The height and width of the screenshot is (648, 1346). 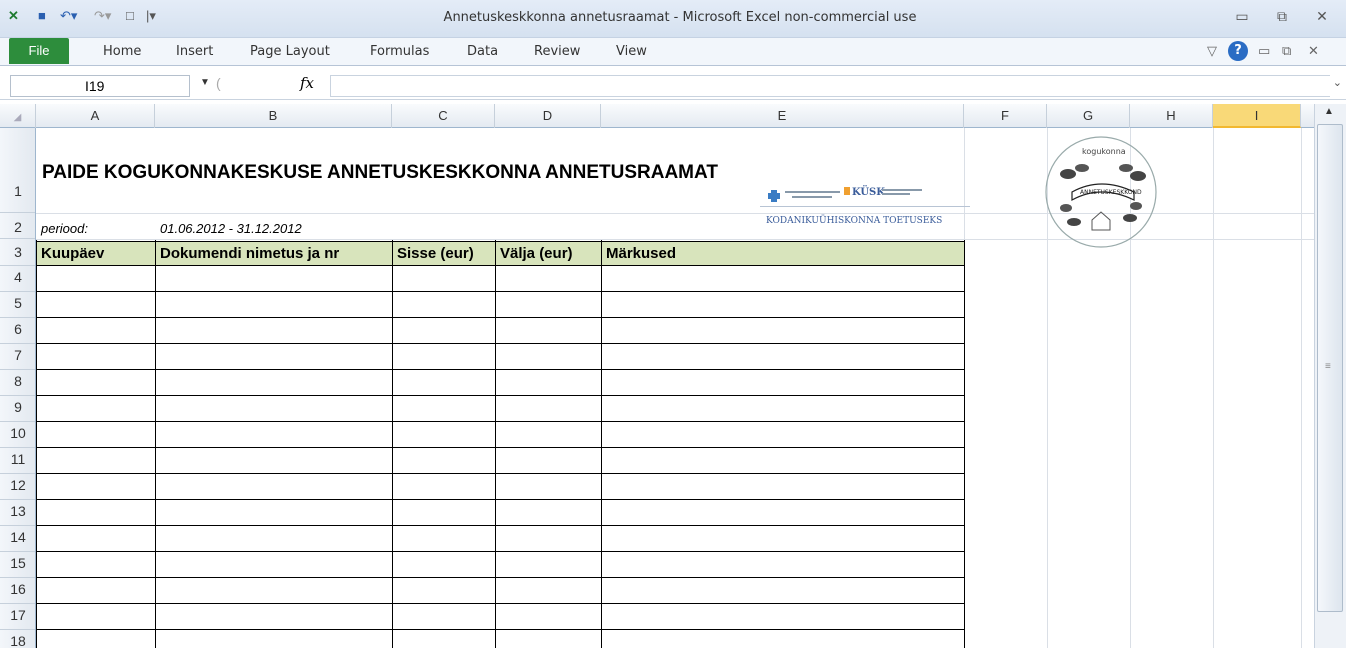 I want to click on vertical-scrollbar: ▲ ≡, so click(x=1330, y=376).